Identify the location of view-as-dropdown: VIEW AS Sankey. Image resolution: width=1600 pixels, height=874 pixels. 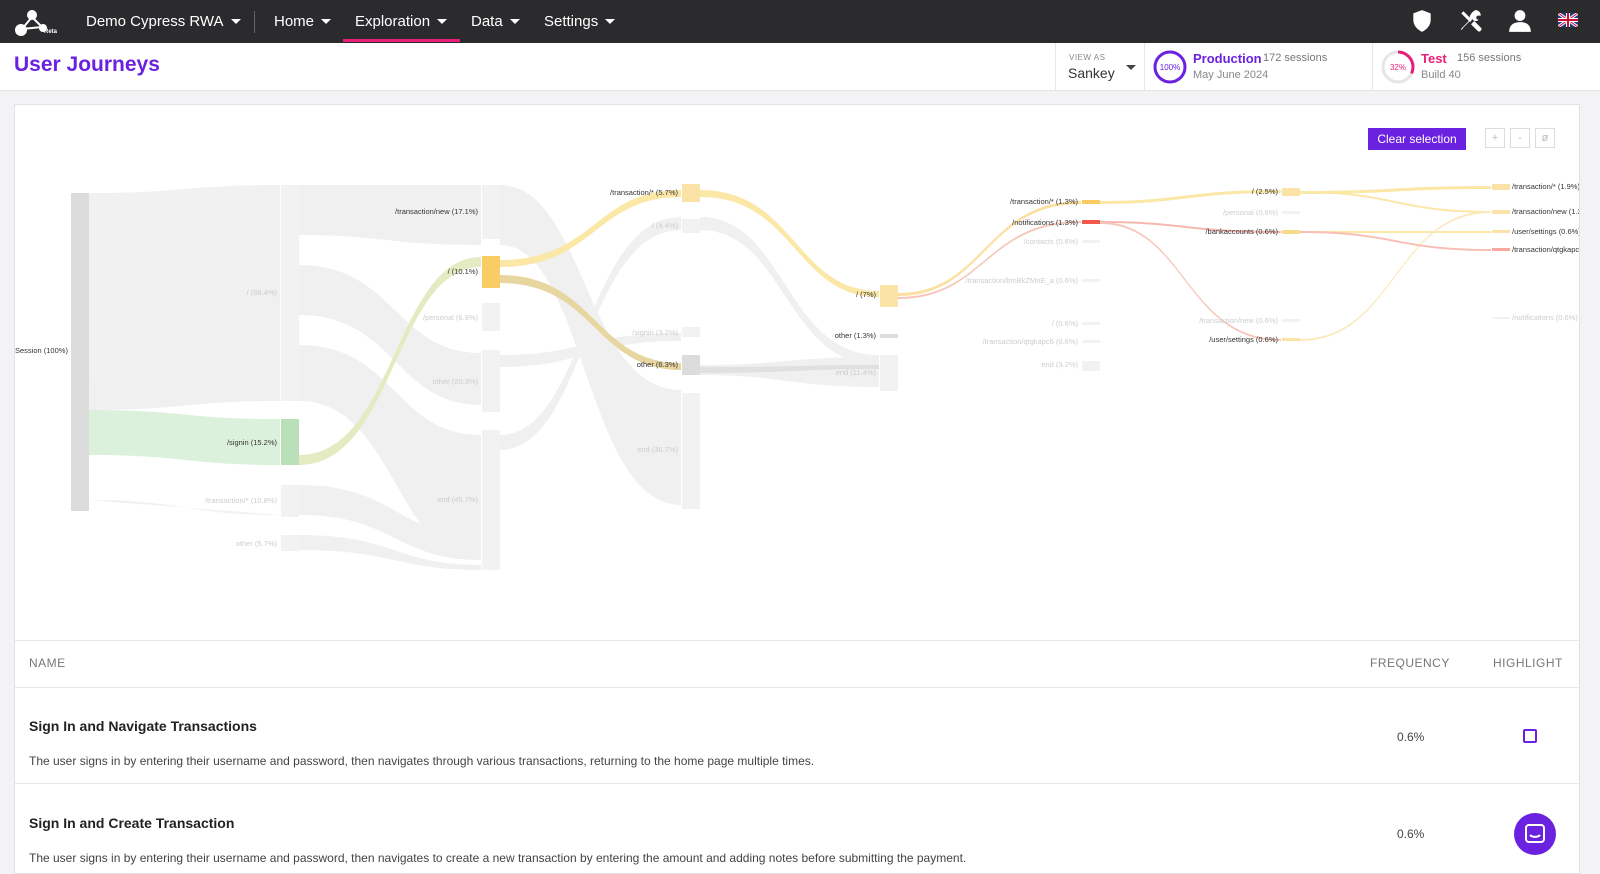
(1100, 67).